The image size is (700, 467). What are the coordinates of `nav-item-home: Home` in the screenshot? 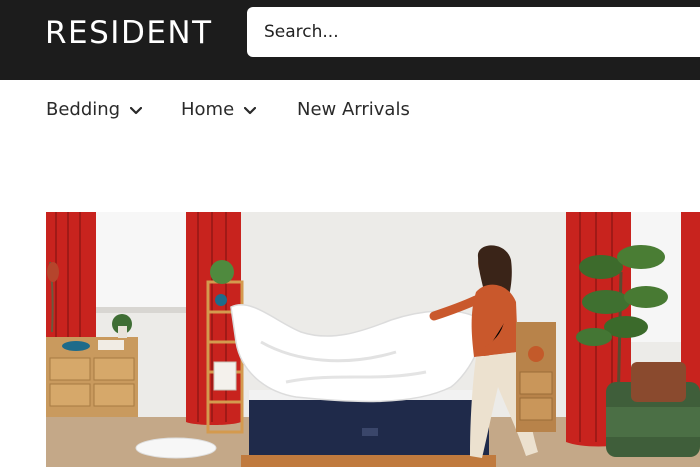 It's located at (219, 109).